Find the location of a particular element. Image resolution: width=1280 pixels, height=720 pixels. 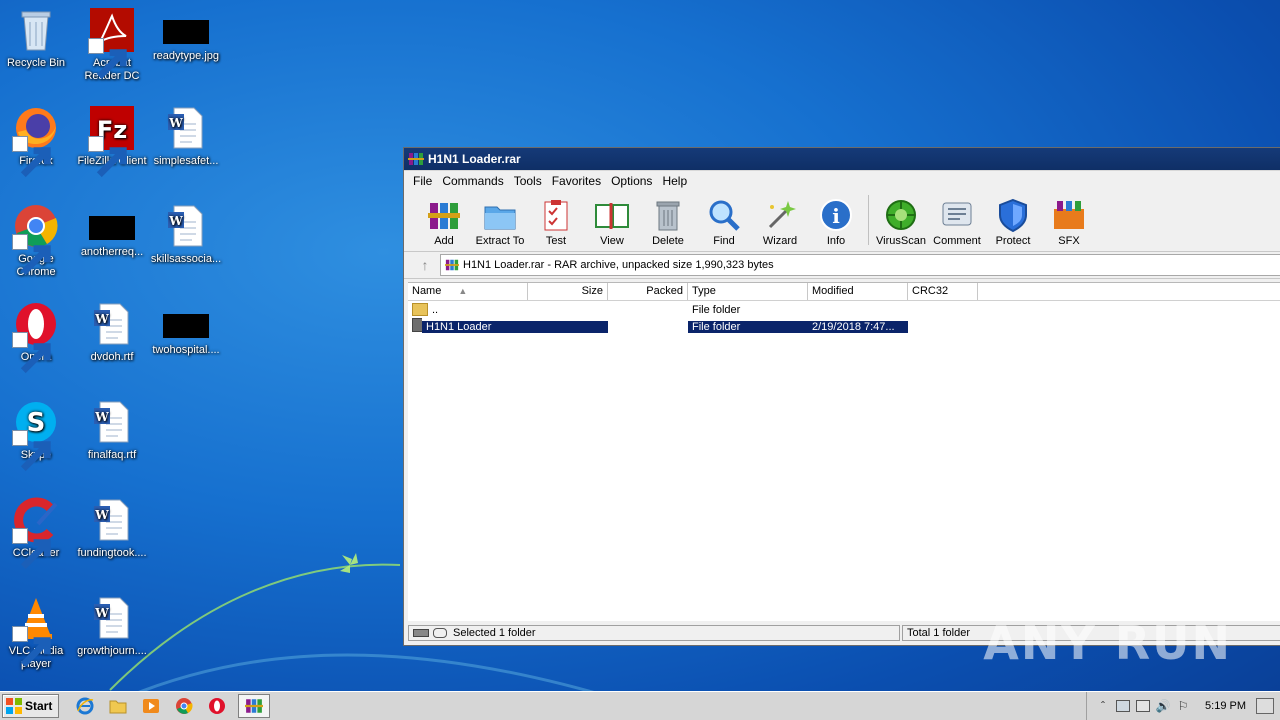

desktop-icon-filezilla: Fz FileZilla Client is located at coordinates (112, 141).